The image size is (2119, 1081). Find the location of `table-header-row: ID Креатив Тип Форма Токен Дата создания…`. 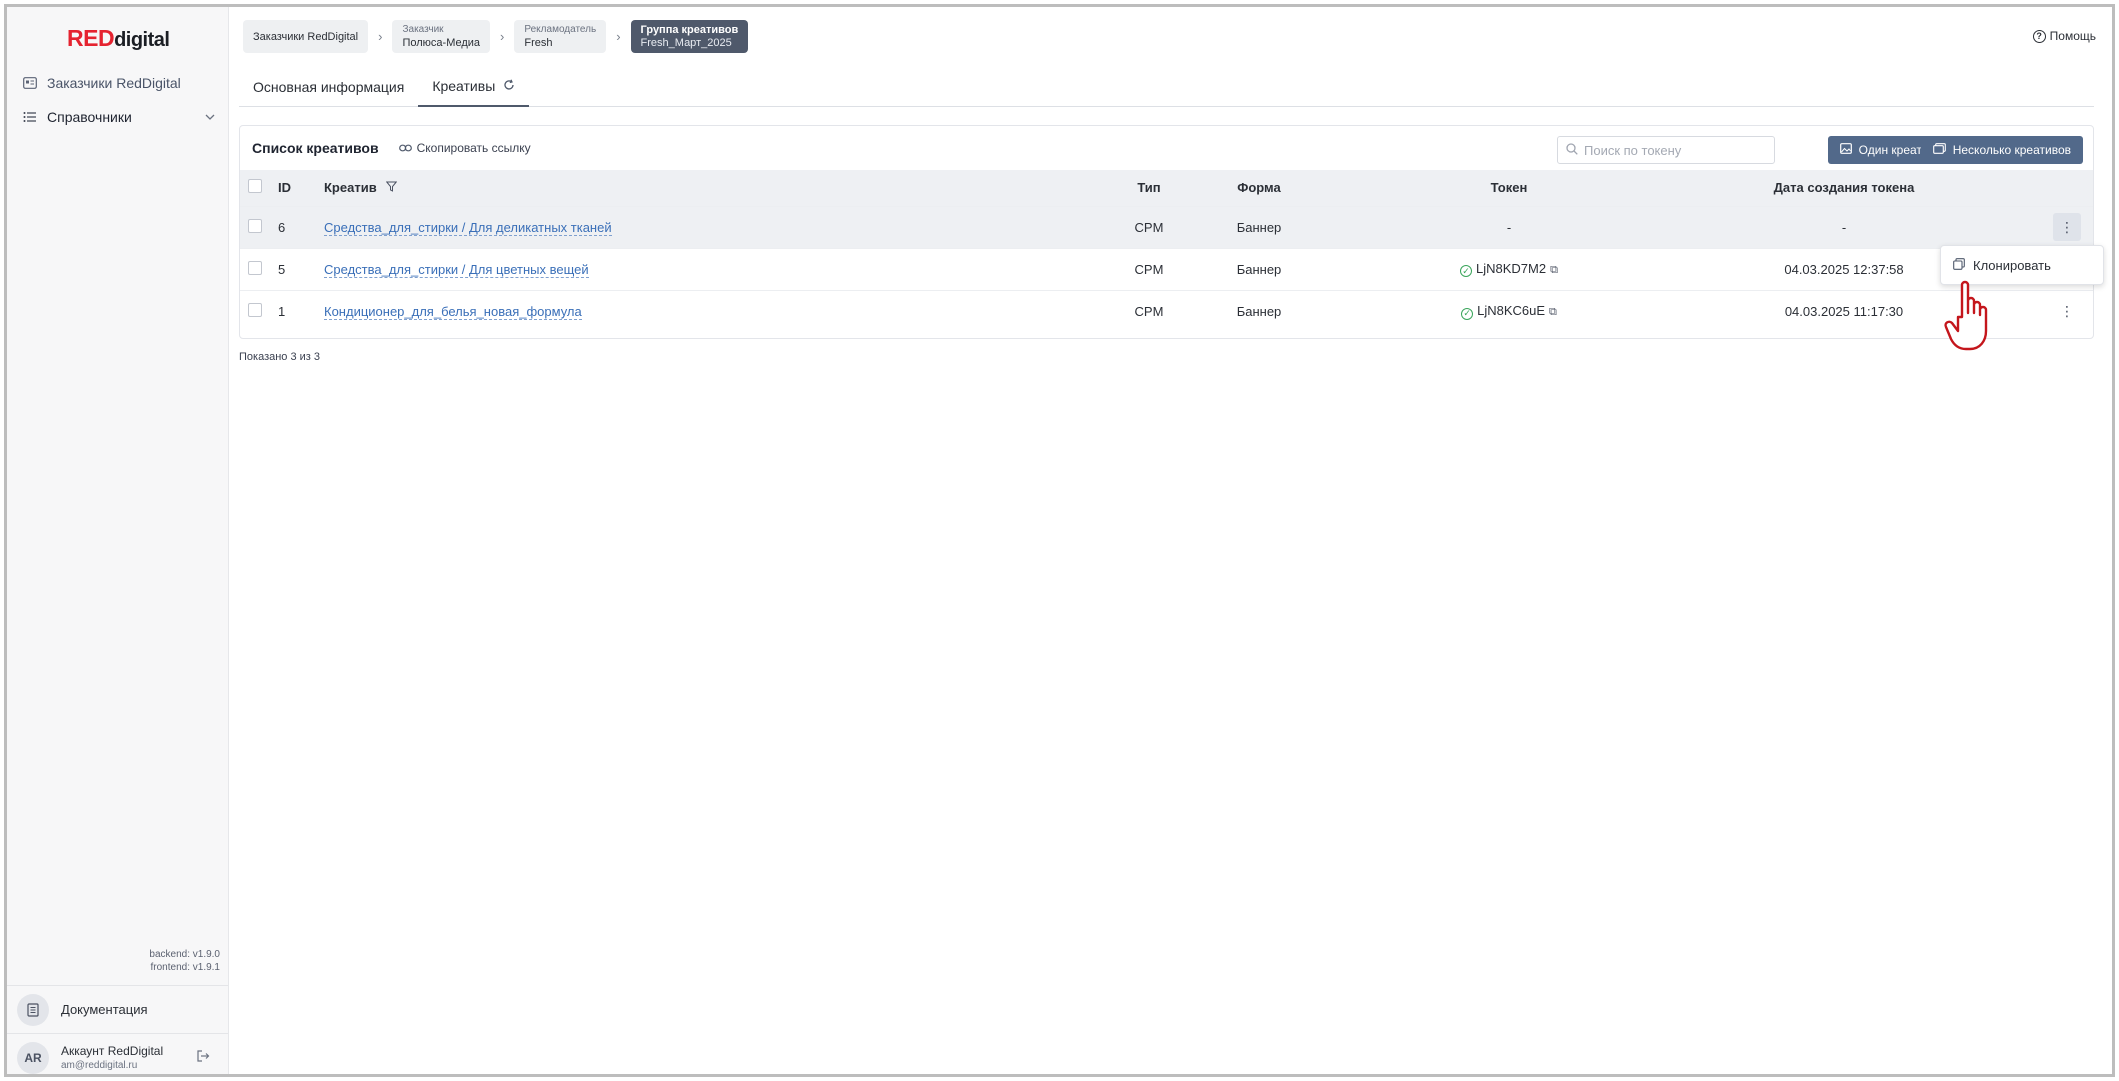

table-header-row: ID Креатив Тип Форма Токен Дата создания… is located at coordinates (1166, 188).